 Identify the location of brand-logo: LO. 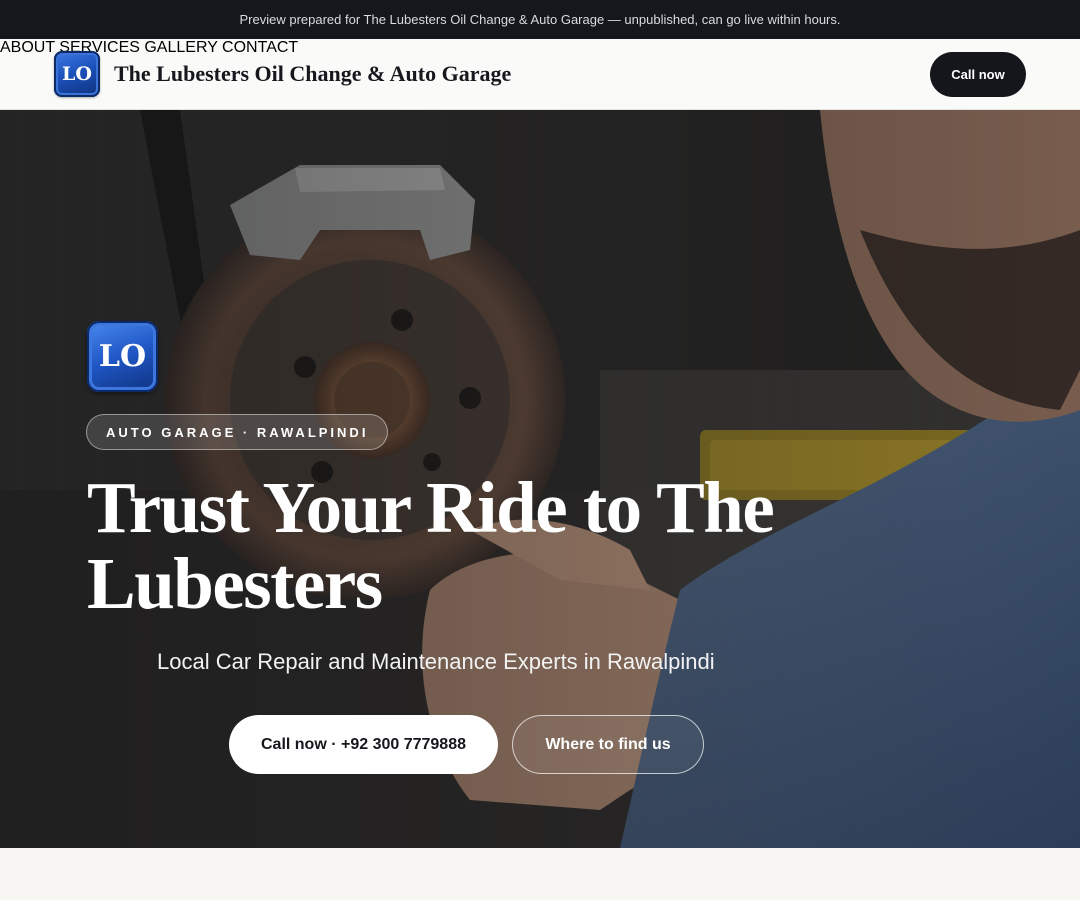
(77, 74).